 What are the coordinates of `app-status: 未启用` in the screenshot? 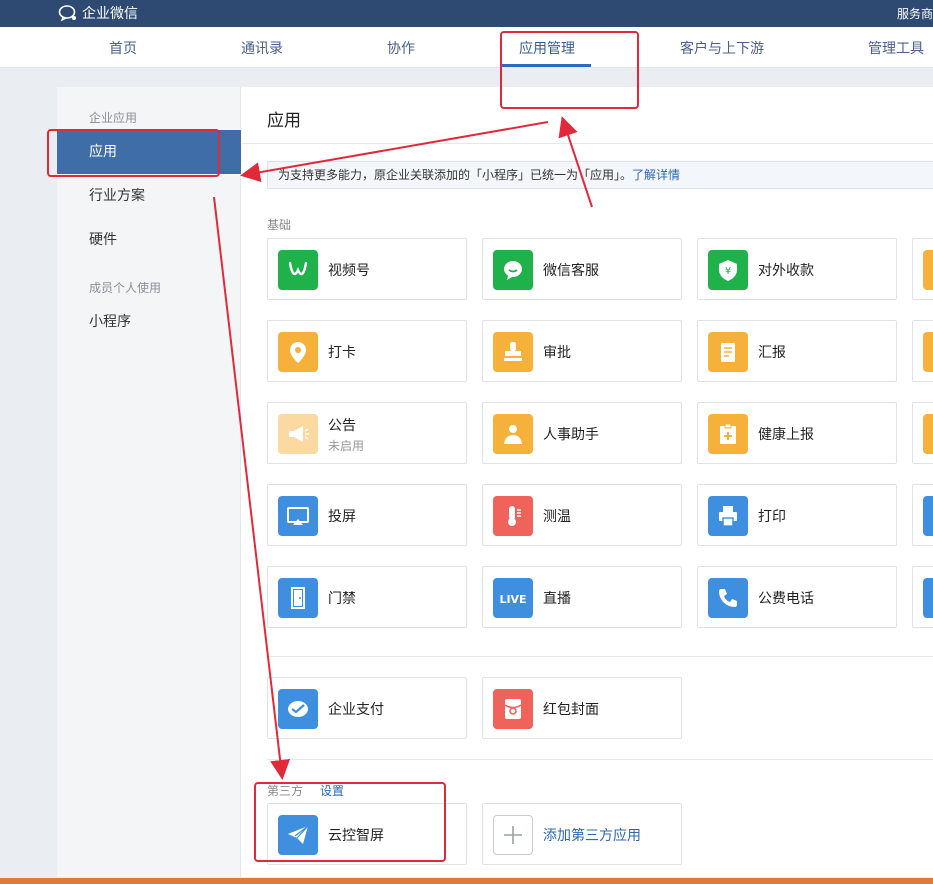 It's located at (346, 446).